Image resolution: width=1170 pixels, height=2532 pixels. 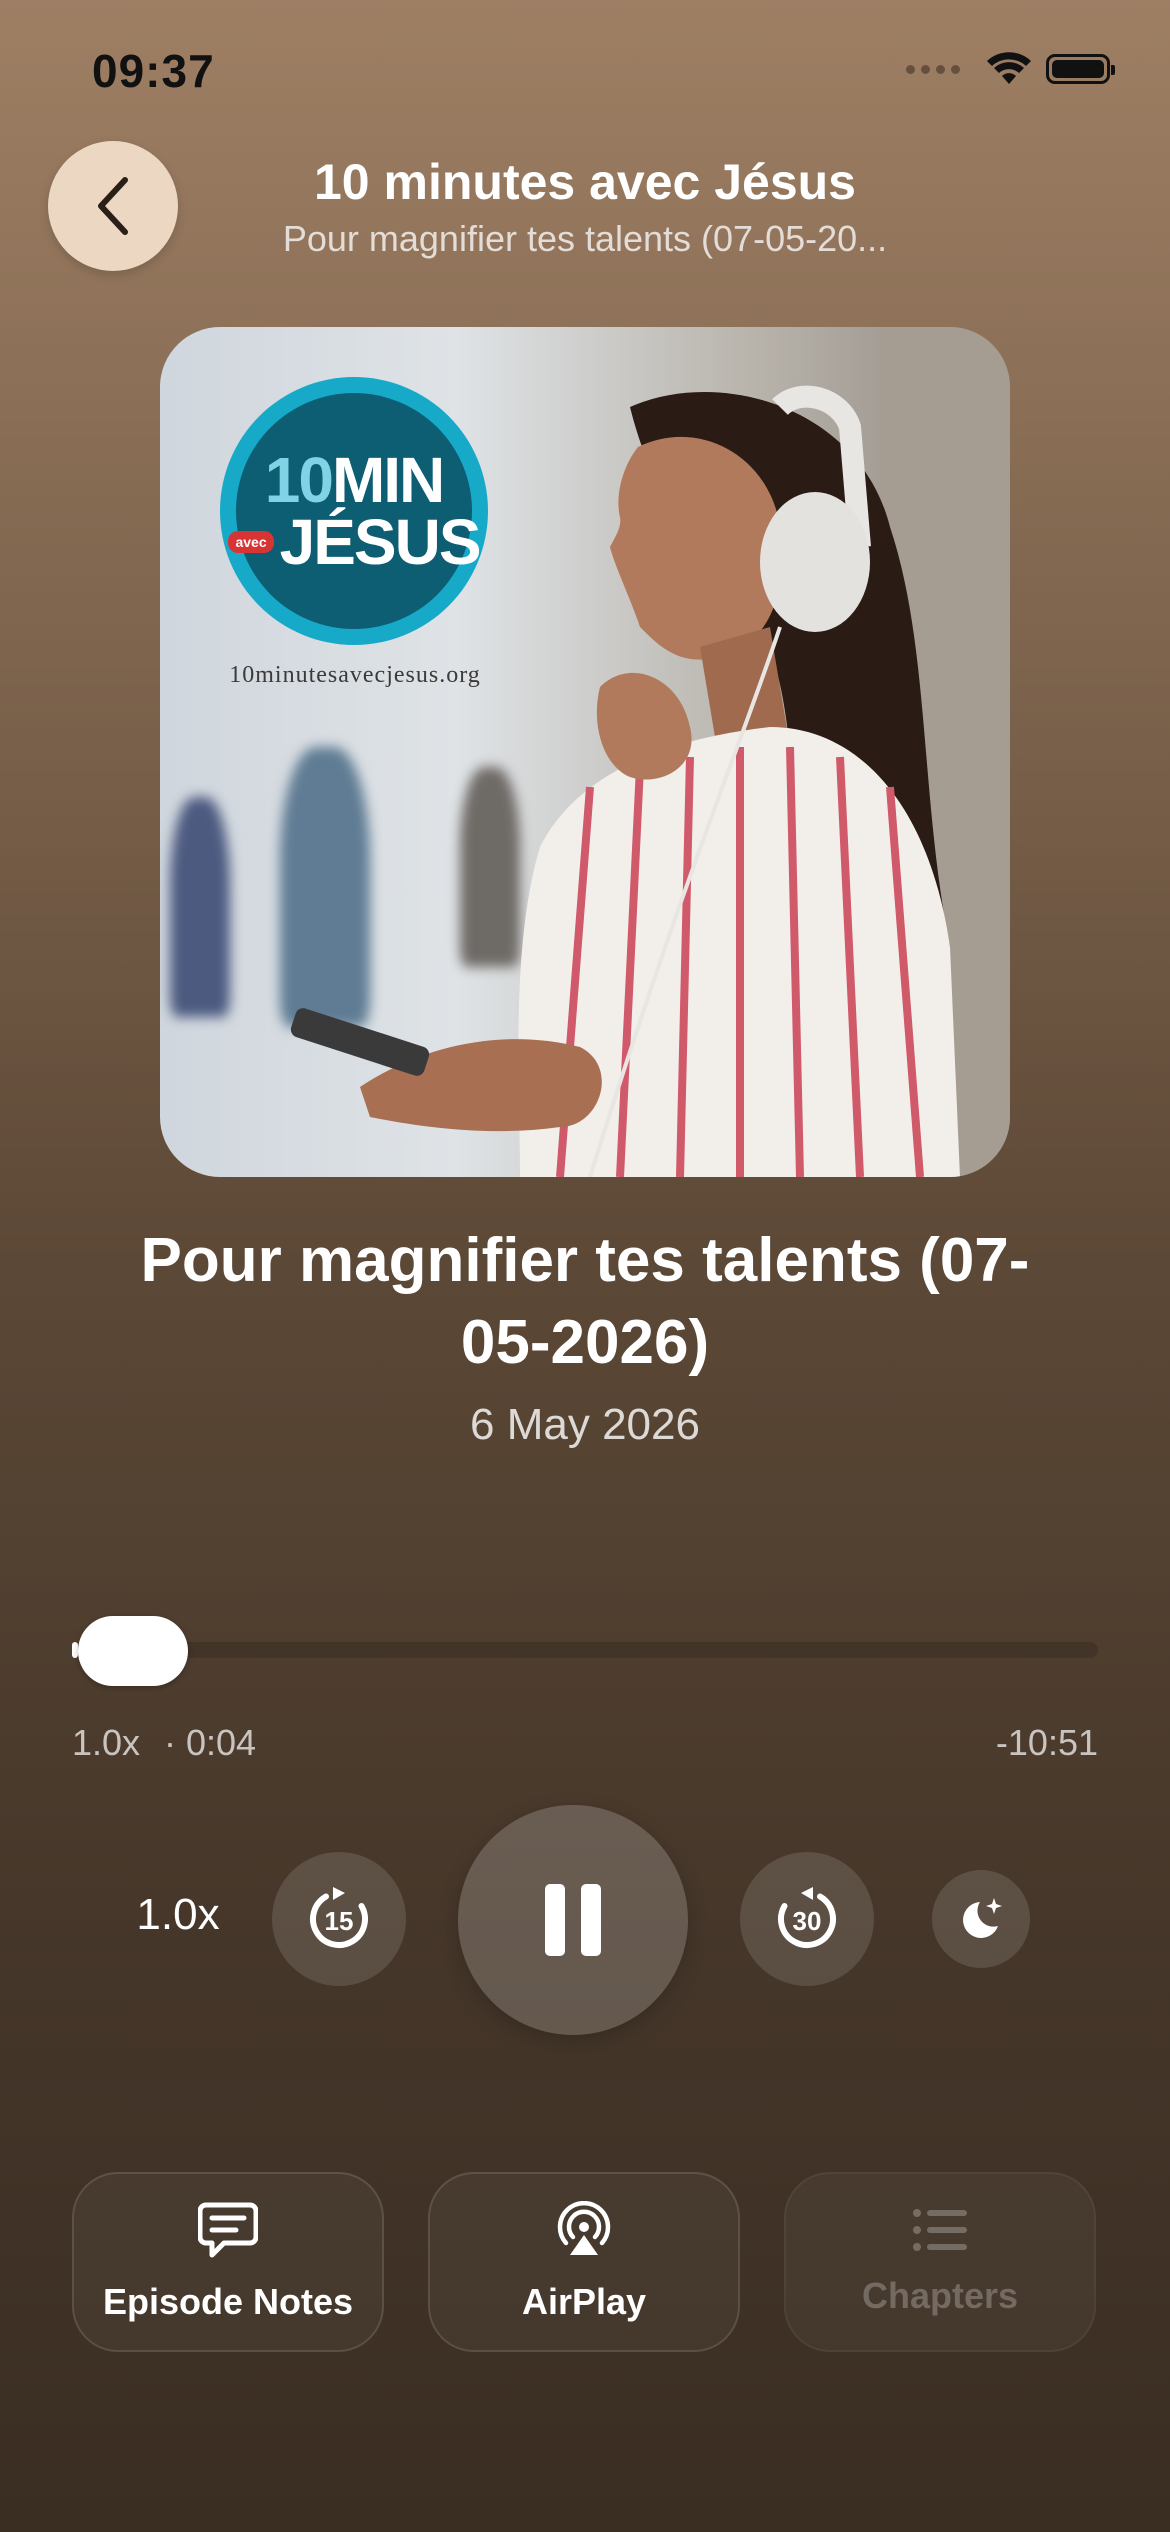 What do you see at coordinates (1080, 69) in the screenshot?
I see `battery-icon` at bounding box center [1080, 69].